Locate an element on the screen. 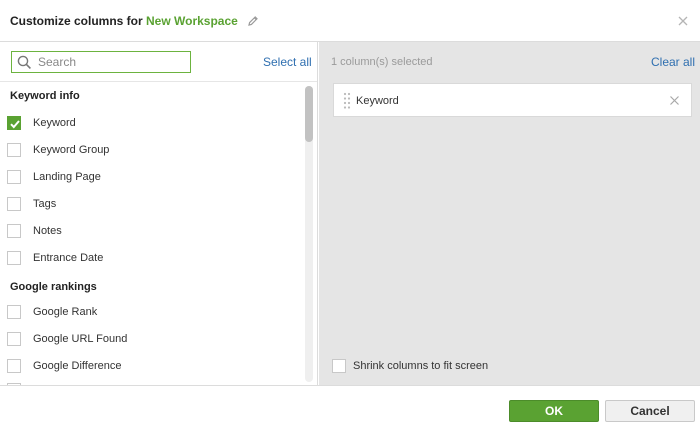  selected-column-label: Keyword is located at coordinates (377, 101).